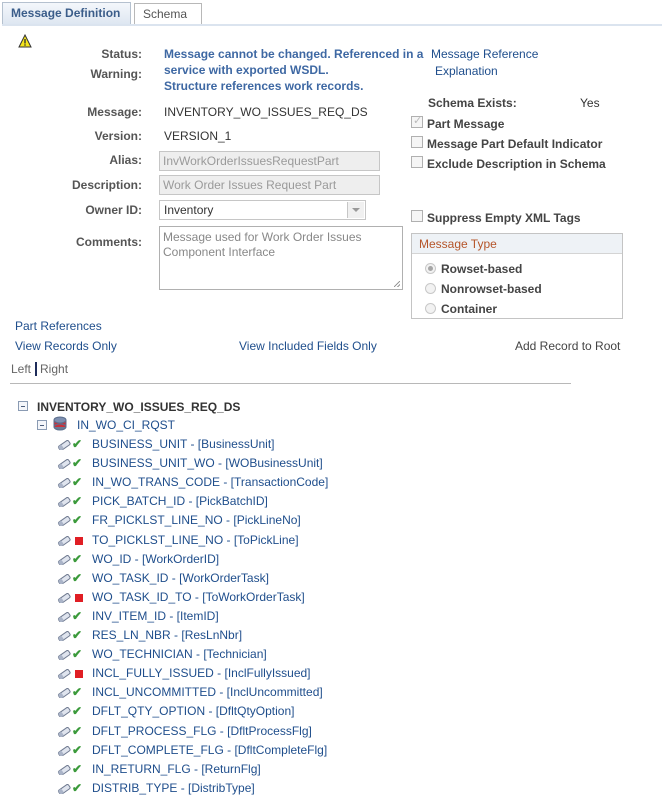 This screenshot has width=662, height=800. What do you see at coordinates (430, 288) in the screenshot?
I see `nonrowset-based-radio` at bounding box center [430, 288].